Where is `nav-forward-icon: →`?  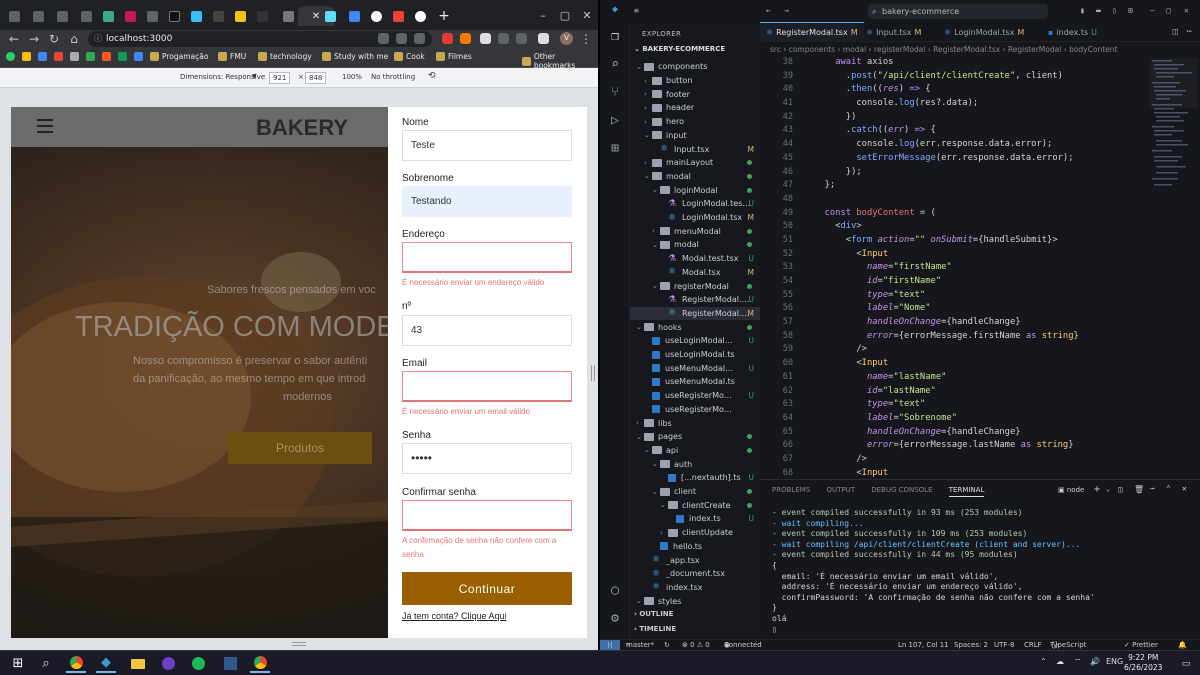 nav-forward-icon: → is located at coordinates (786, 10).